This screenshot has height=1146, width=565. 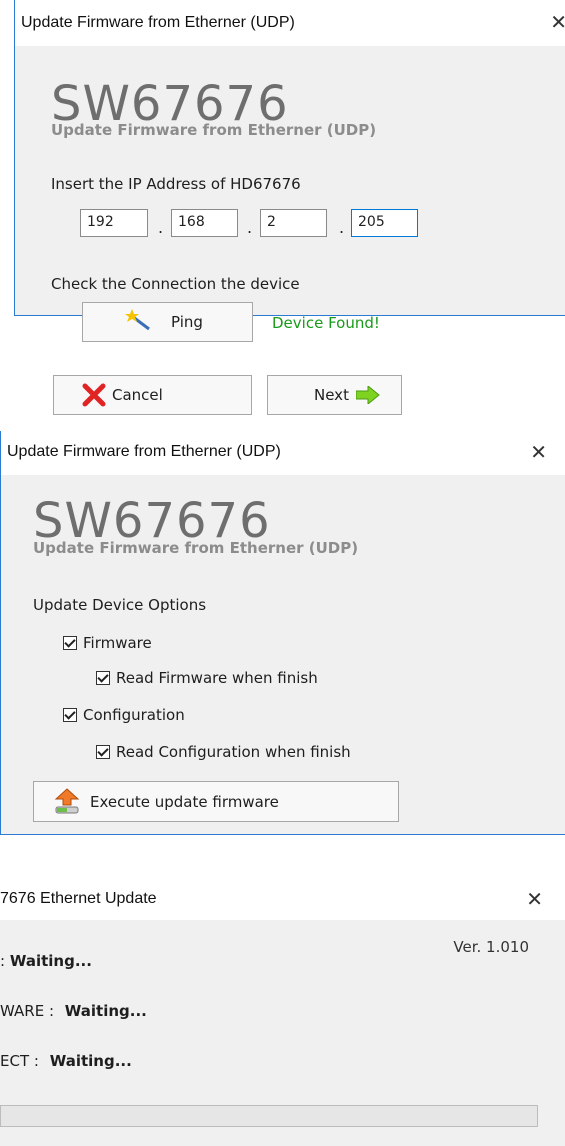 I want to click on status-line-1-label: :, so click(x=3, y=961).